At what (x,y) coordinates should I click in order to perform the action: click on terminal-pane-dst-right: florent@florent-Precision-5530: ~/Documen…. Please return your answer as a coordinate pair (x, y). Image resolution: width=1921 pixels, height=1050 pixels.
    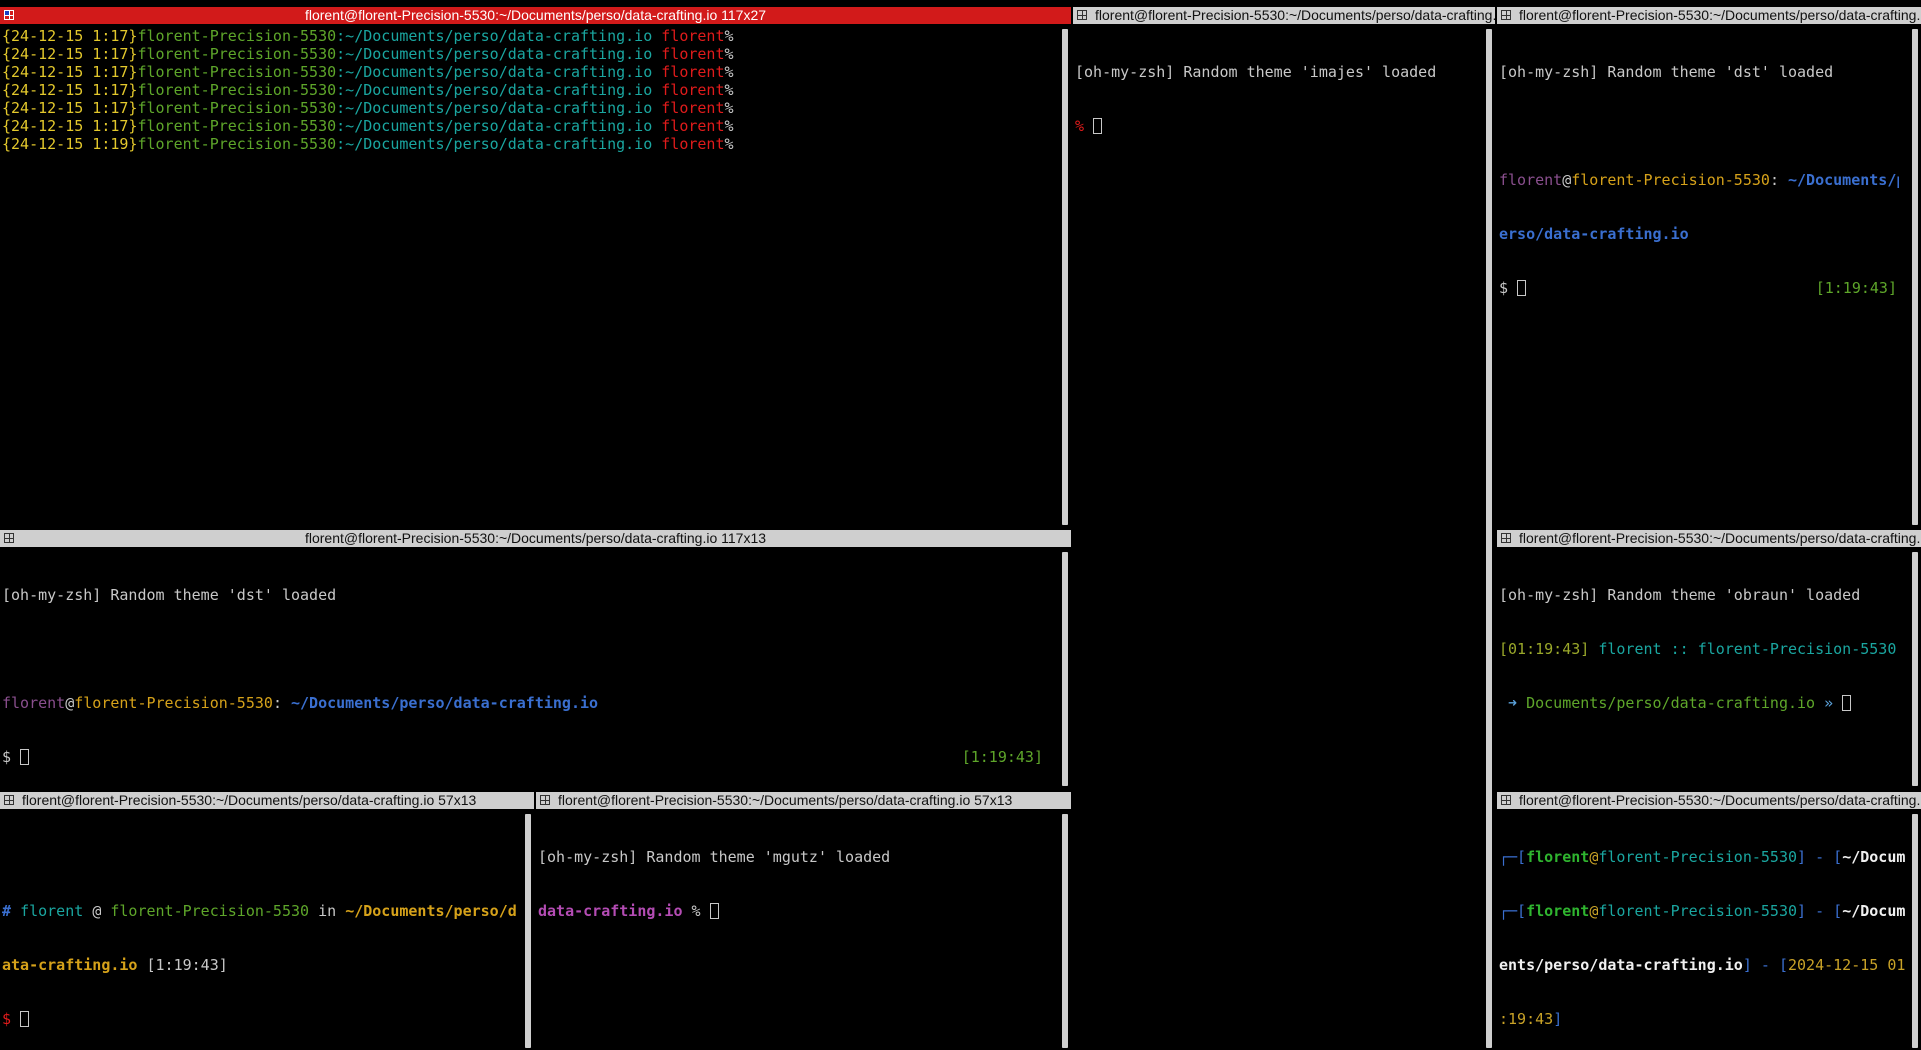
    Looking at the image, I should click on (1709, 267).